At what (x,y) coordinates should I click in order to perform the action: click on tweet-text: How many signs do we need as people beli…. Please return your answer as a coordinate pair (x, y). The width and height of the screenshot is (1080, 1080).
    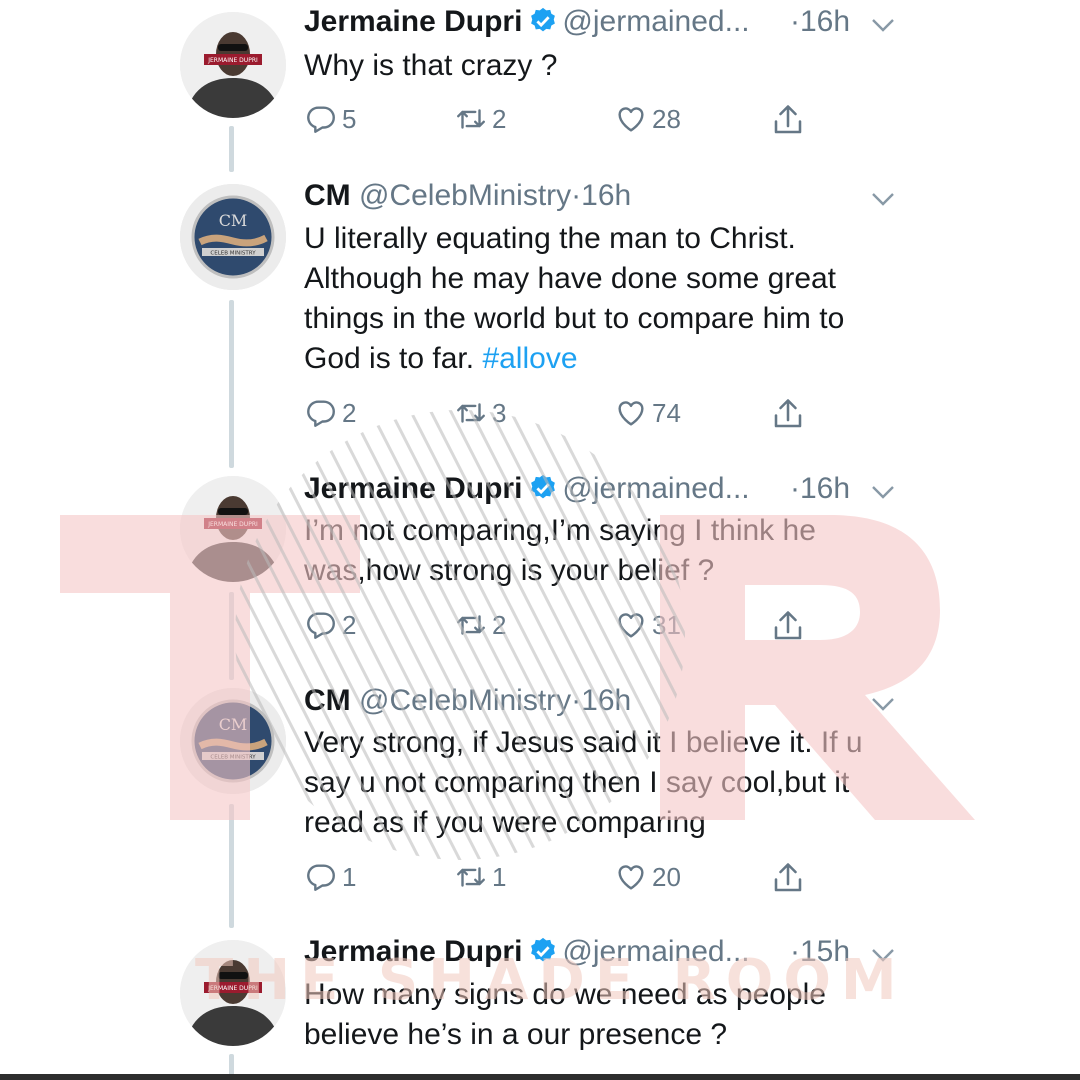
    Looking at the image, I should click on (589, 1015).